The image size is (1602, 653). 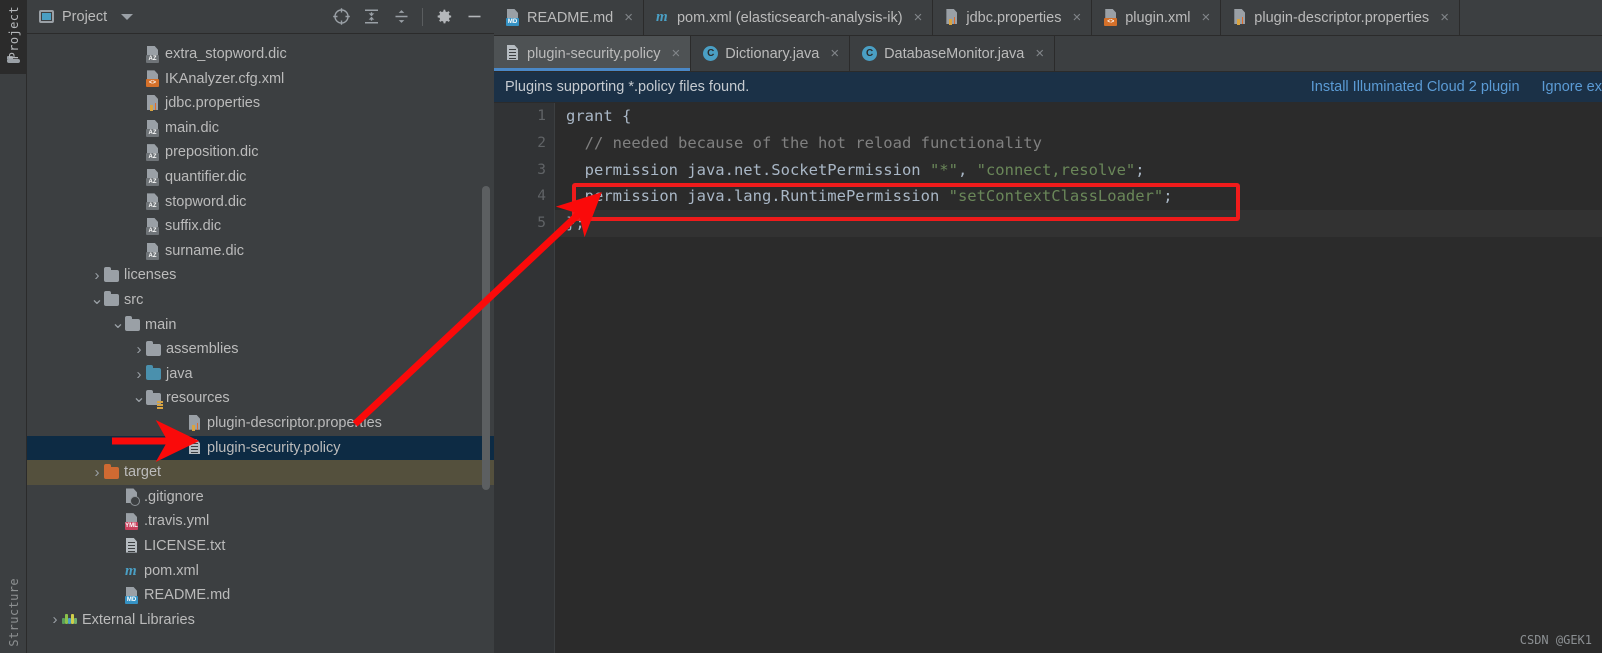 I want to click on file-badge: MD, so click(x=512, y=22).